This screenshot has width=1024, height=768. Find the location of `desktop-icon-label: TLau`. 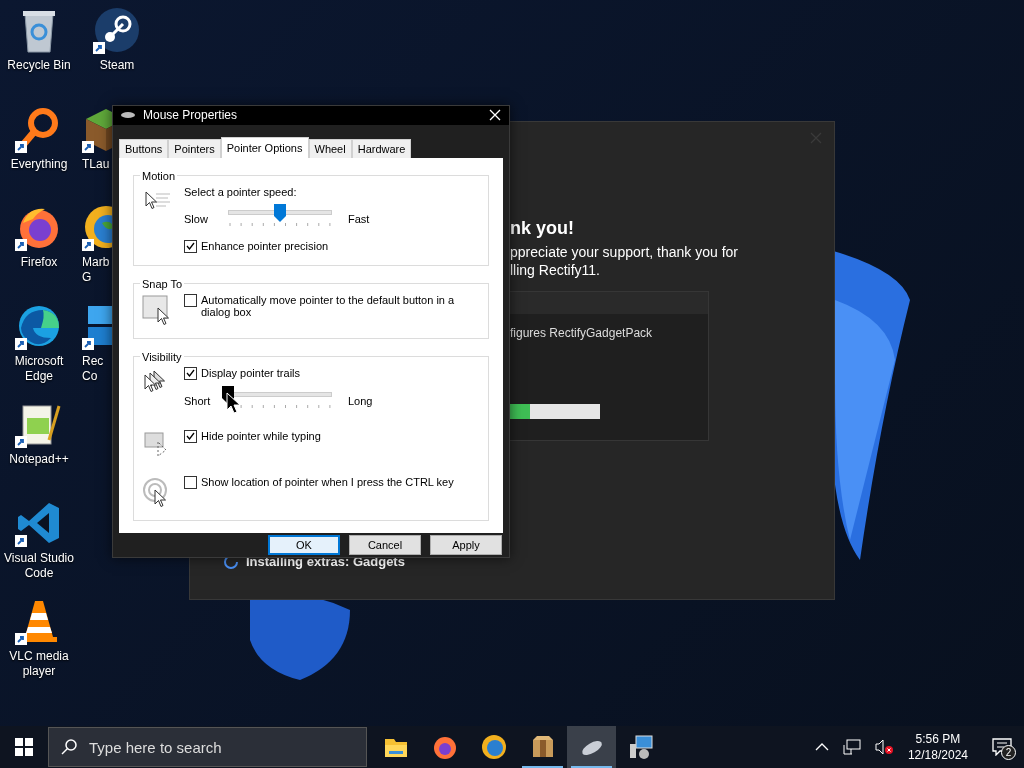

desktop-icon-label: TLau is located at coordinates (97, 164).